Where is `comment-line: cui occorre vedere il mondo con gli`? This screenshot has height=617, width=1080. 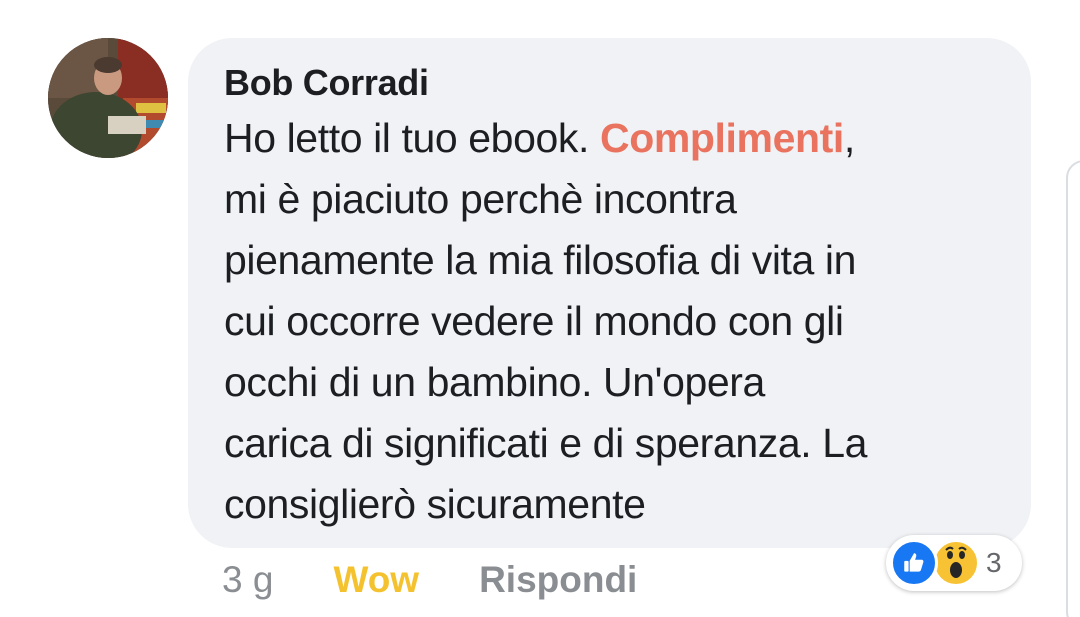
comment-line: cui occorre vedere il mondo con gli is located at coordinates (534, 321).